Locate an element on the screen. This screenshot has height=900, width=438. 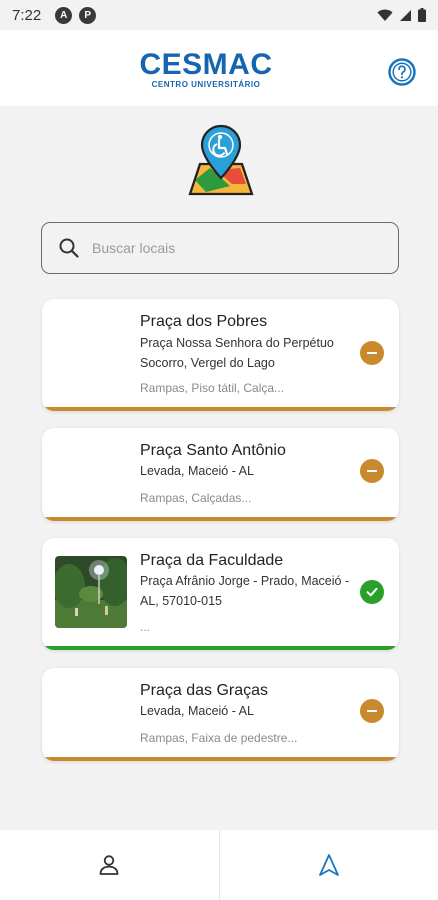
place-title: Praça das Graças is located at coordinates (204, 690).